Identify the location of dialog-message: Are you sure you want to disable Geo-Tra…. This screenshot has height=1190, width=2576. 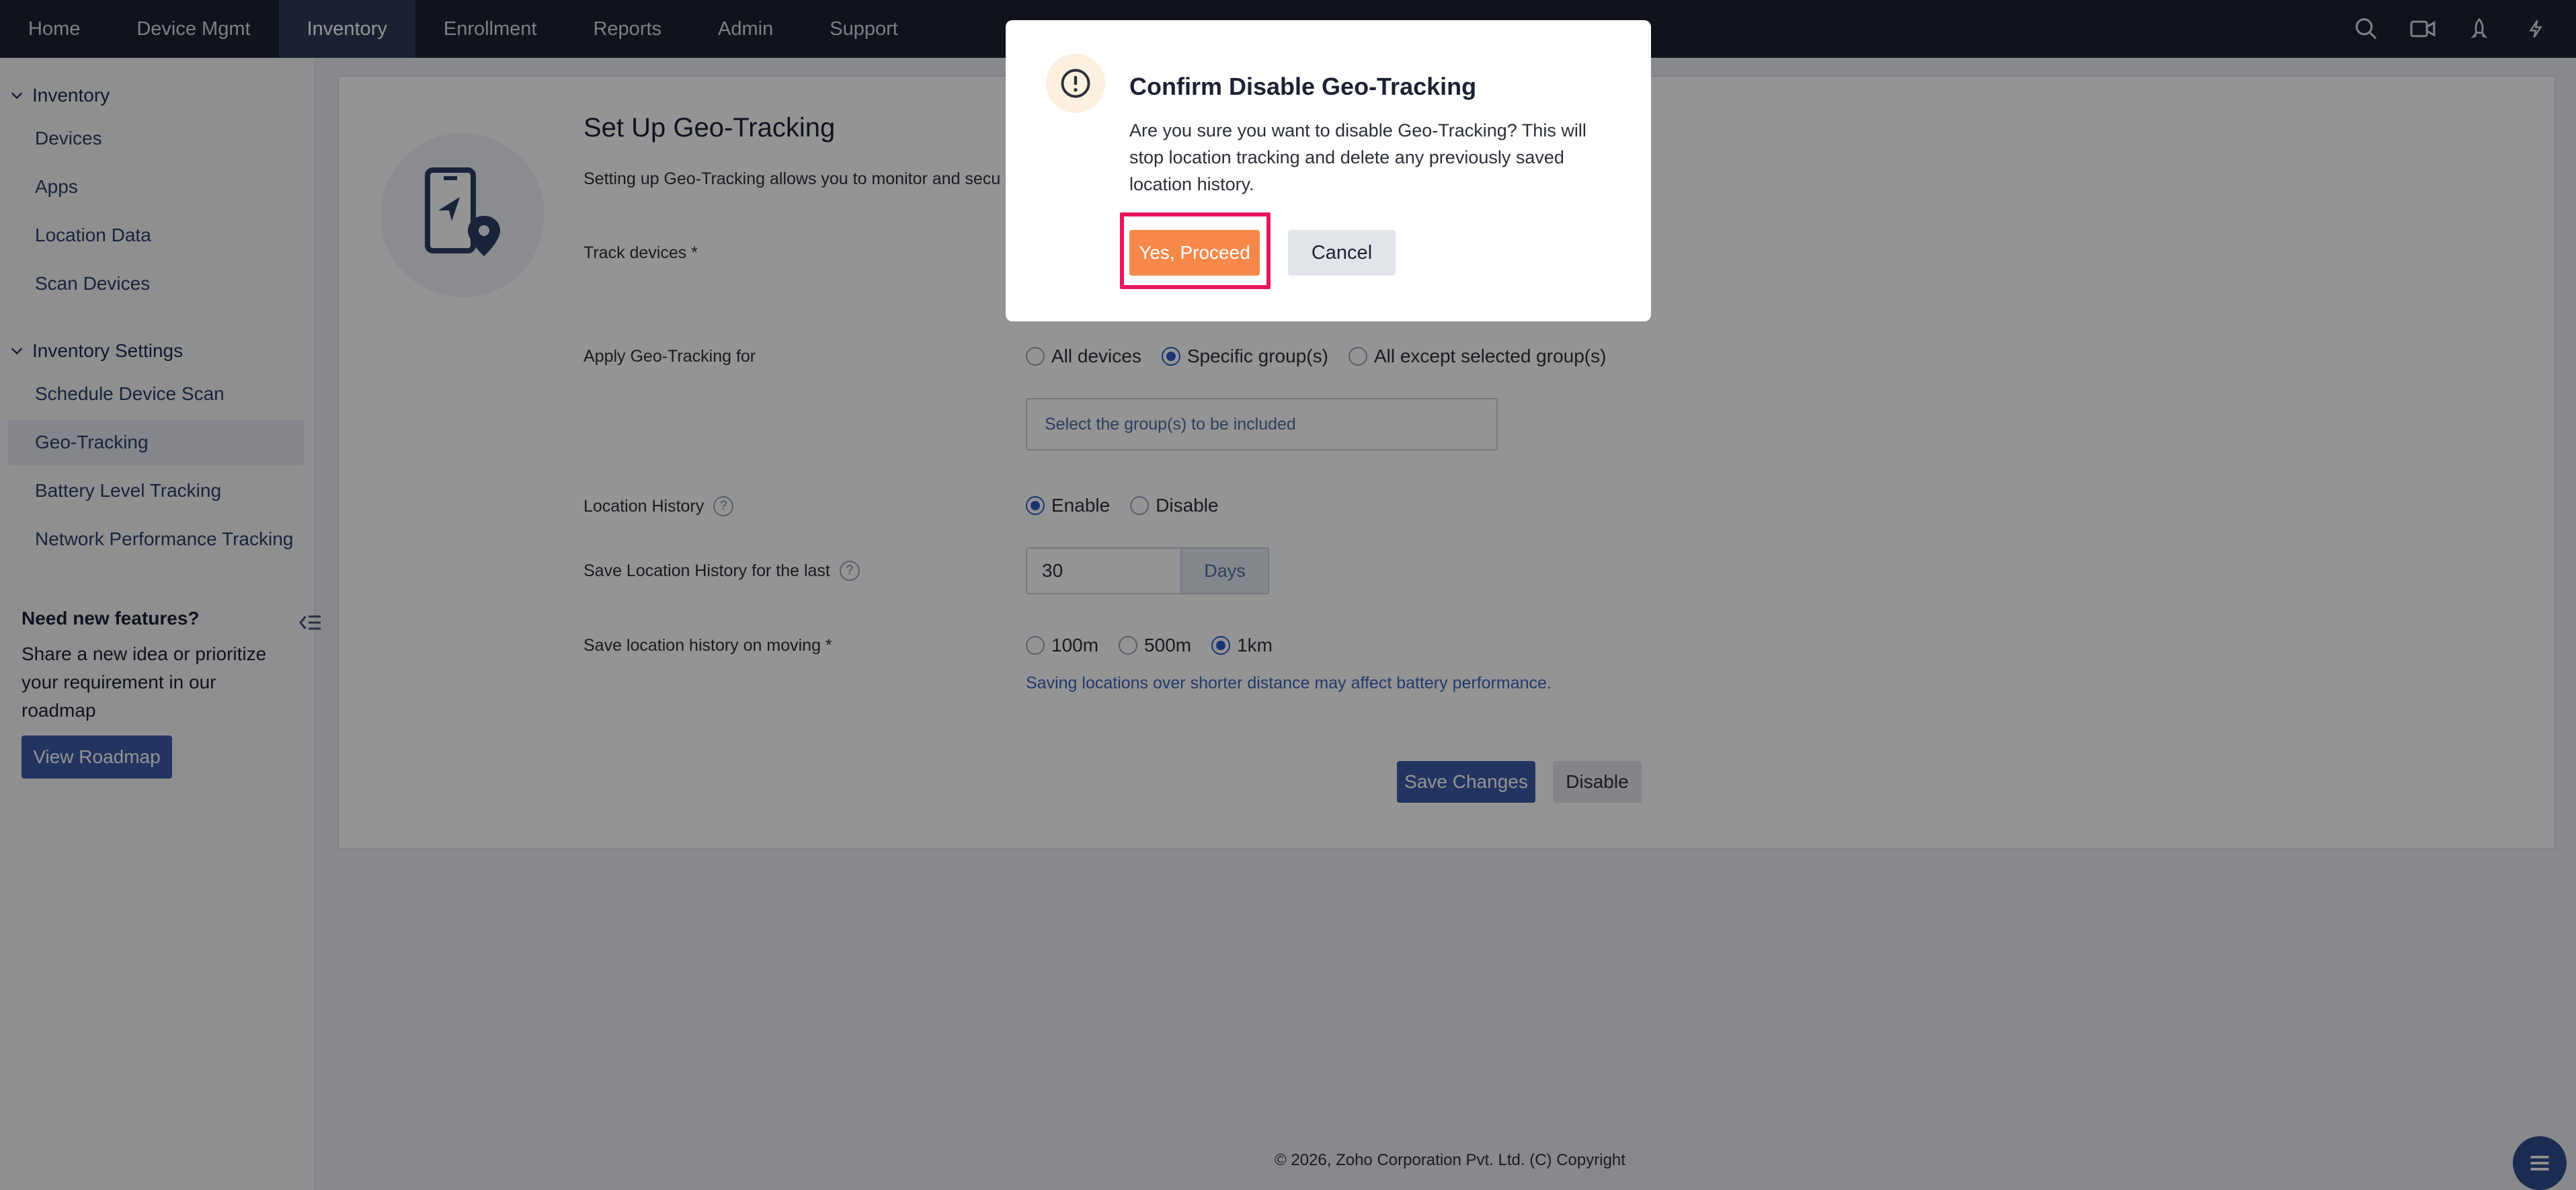
(1357, 157).